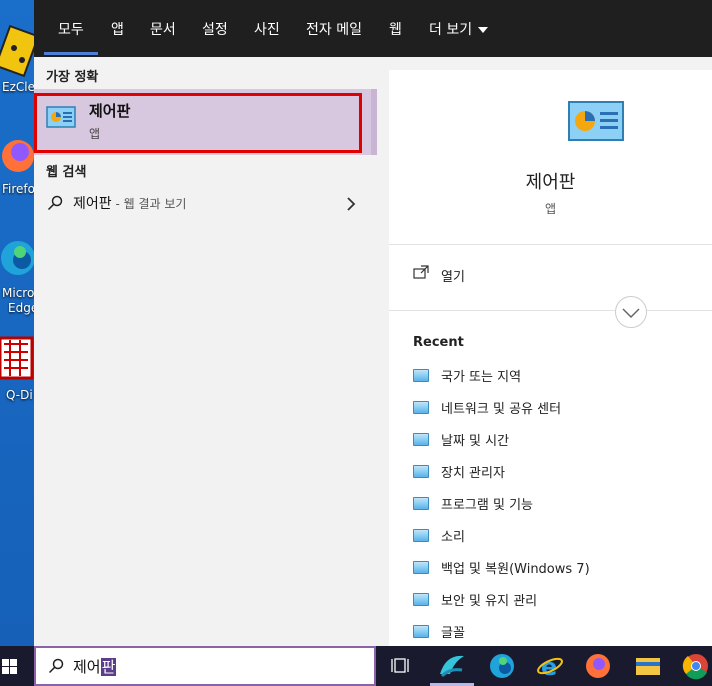 The image size is (712, 686). I want to click on taskbar-app-ezcleaner, so click(452, 666).